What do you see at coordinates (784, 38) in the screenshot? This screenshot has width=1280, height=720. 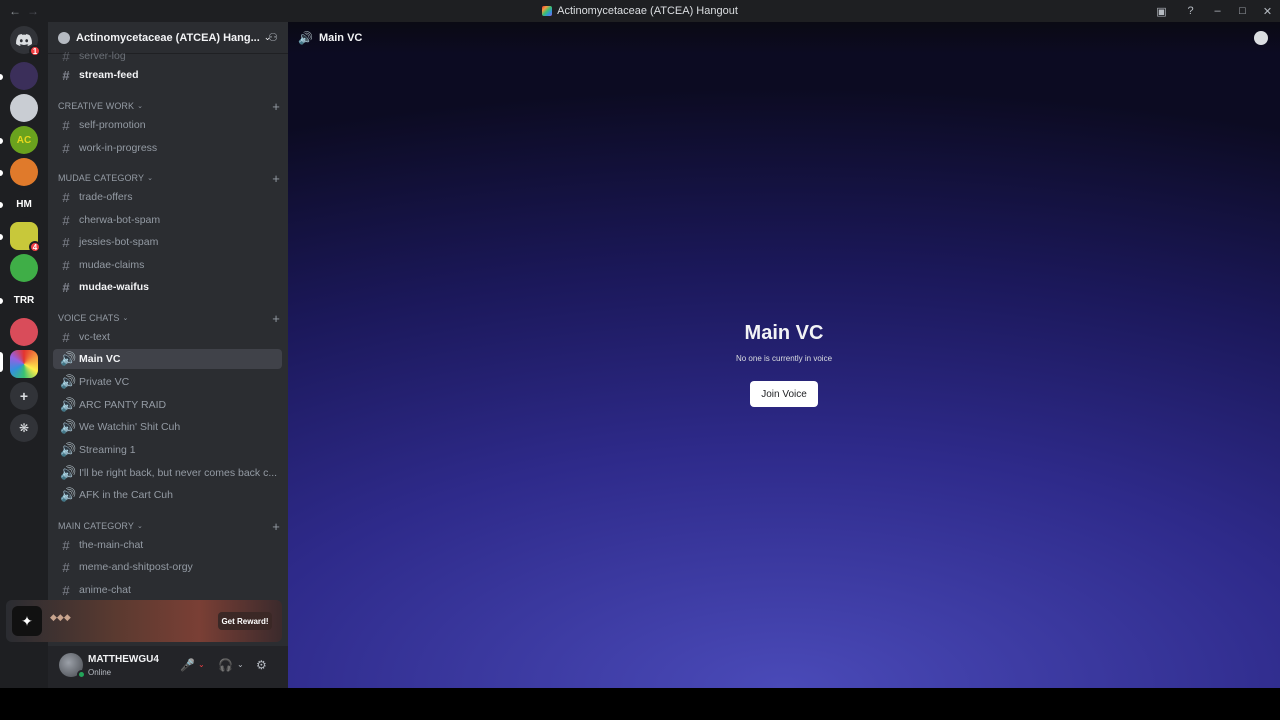 I see `channel-header: 🔊 Main VC` at bounding box center [784, 38].